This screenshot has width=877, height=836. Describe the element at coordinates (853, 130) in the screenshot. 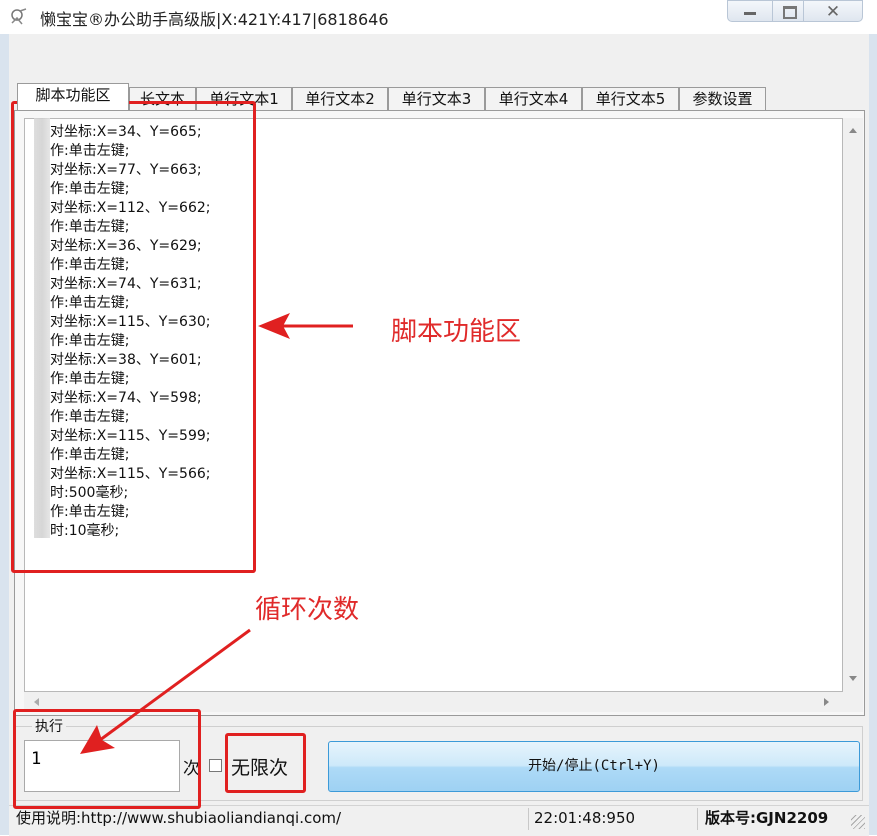

I see `scroll-up-icon` at that location.